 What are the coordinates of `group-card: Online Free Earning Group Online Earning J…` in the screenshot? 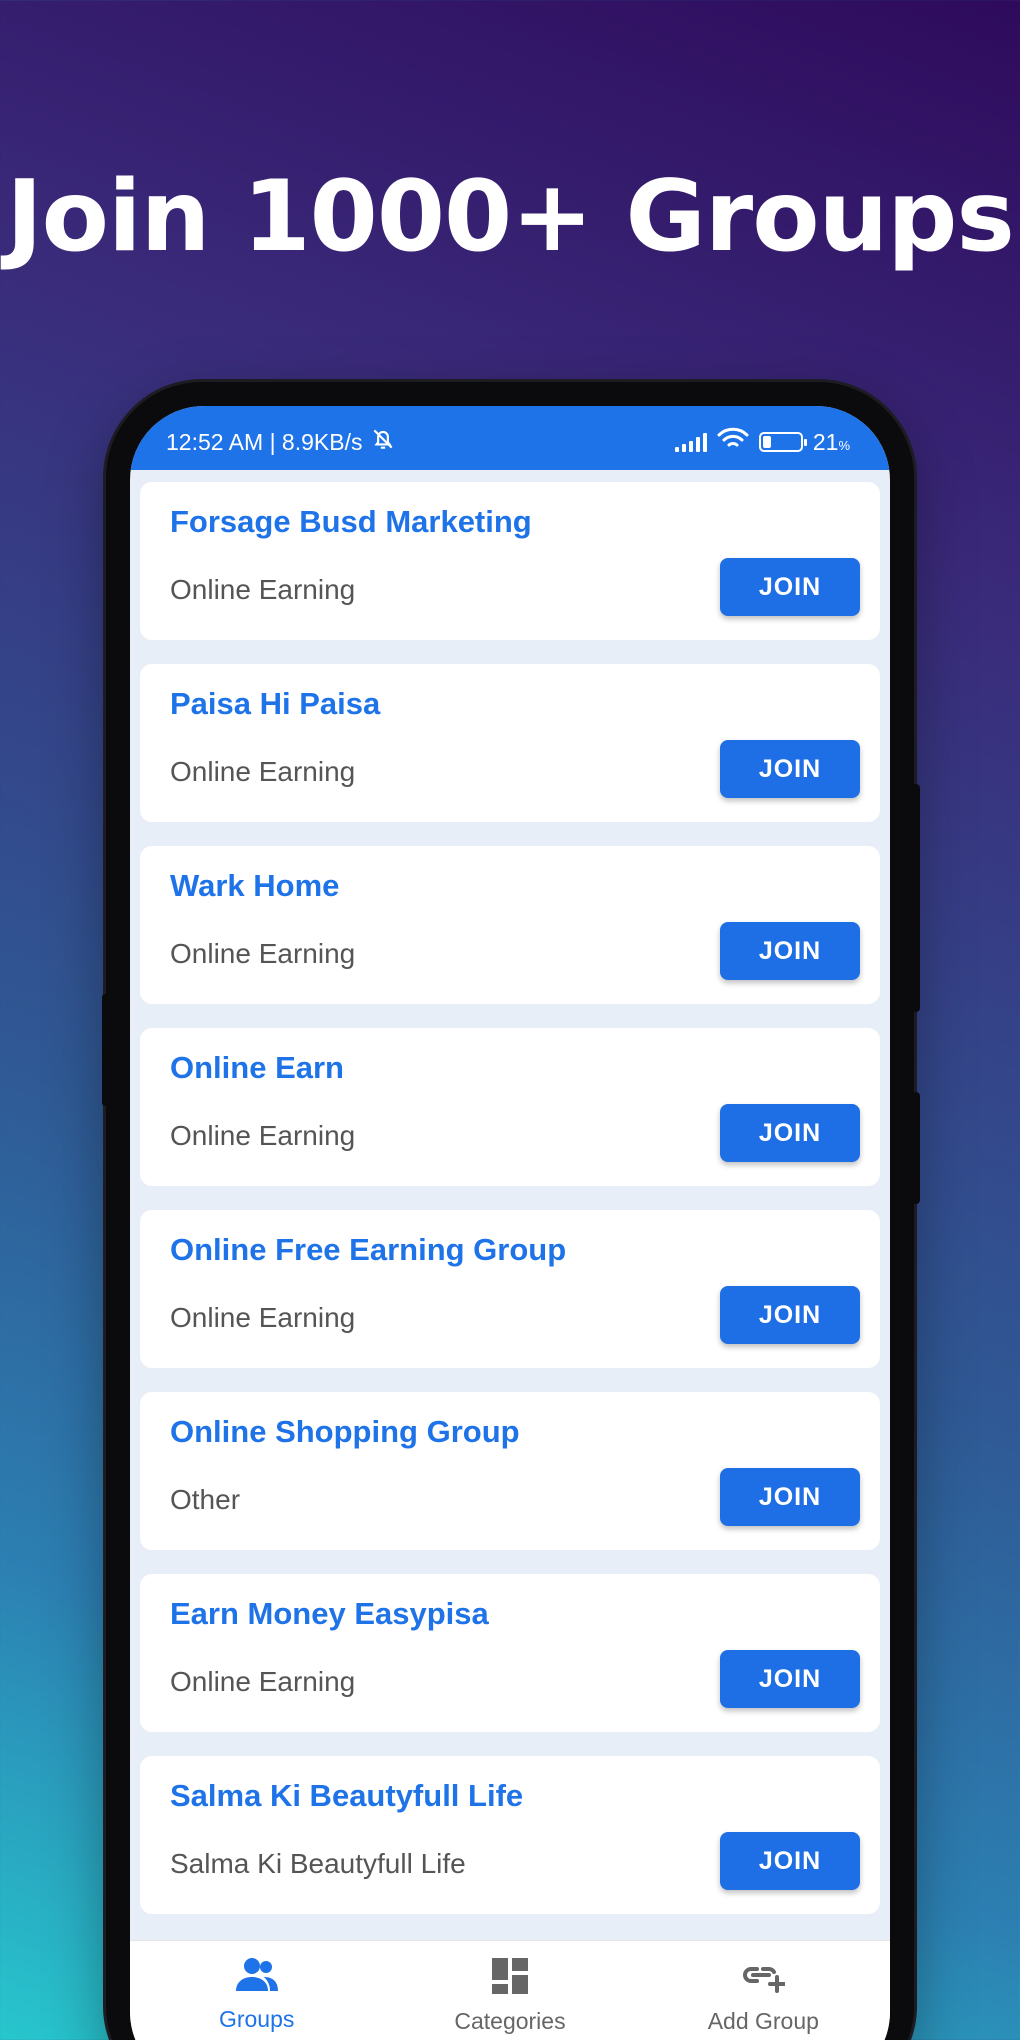 It's located at (510, 1289).